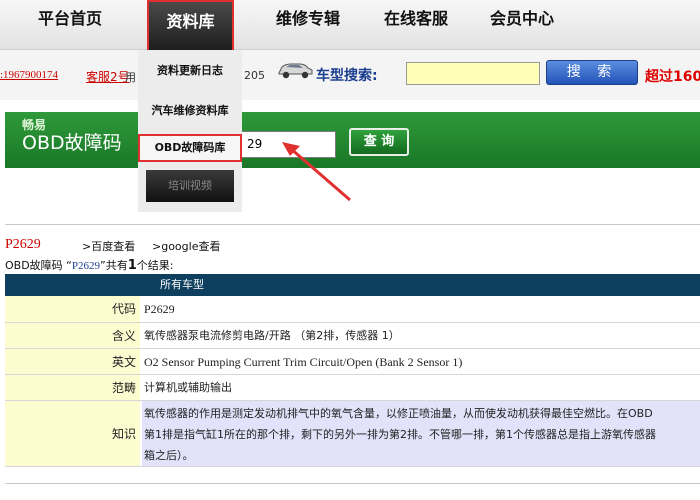 The width and height of the screenshot is (700, 500). I want to click on result-summary: OBD故障码 “P2629”共有1个结果:, so click(89, 265).